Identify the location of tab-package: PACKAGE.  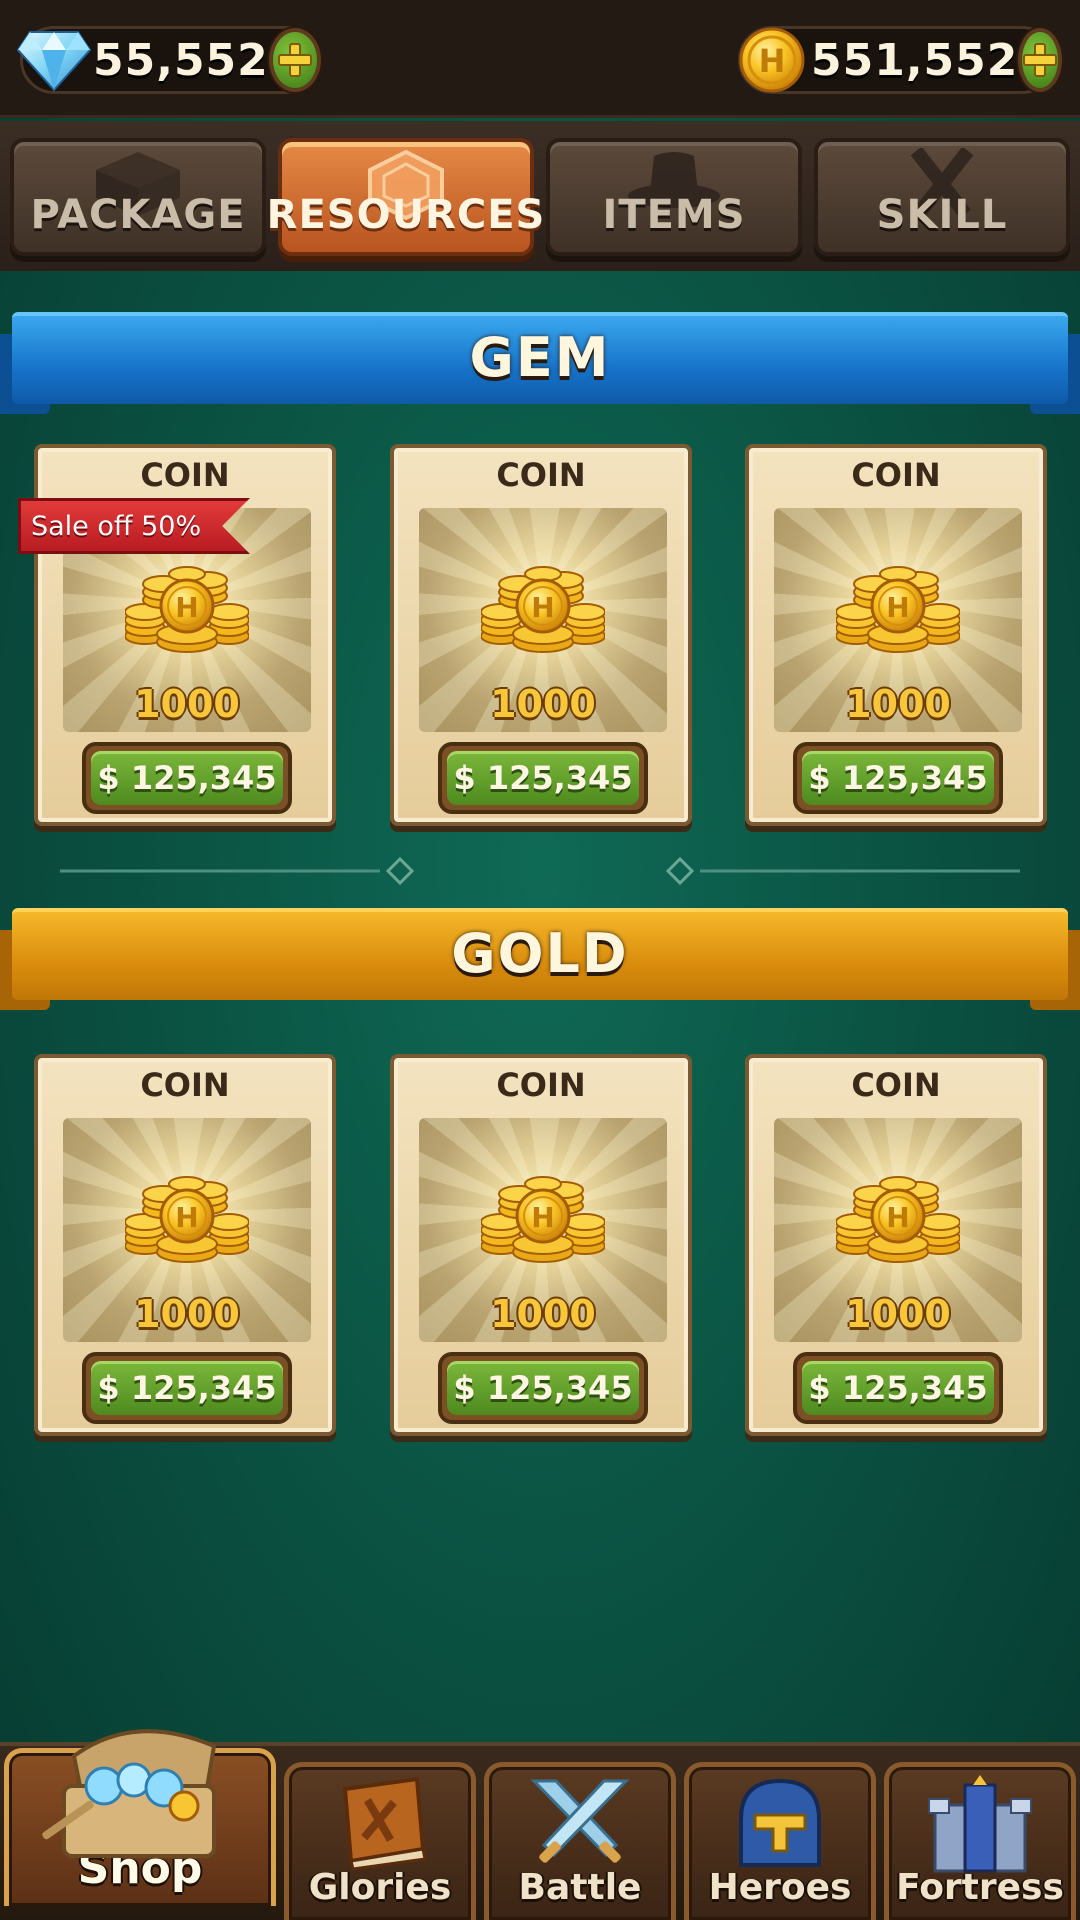
(138, 197).